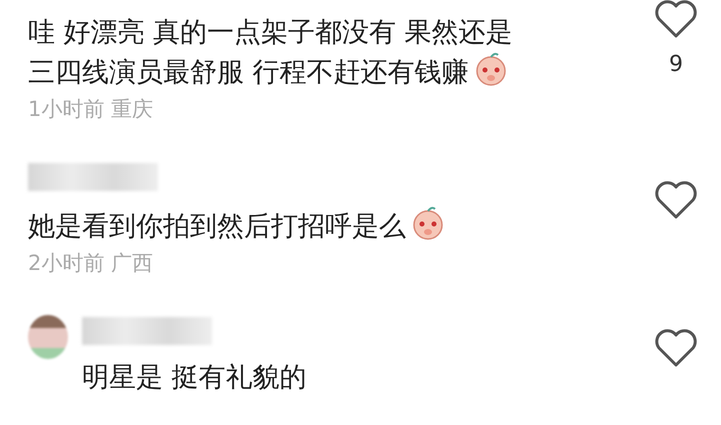  What do you see at coordinates (332, 71) in the screenshot?
I see `comment-text: 三四线演员最舒服 行程不赶还有钱赚` at bounding box center [332, 71].